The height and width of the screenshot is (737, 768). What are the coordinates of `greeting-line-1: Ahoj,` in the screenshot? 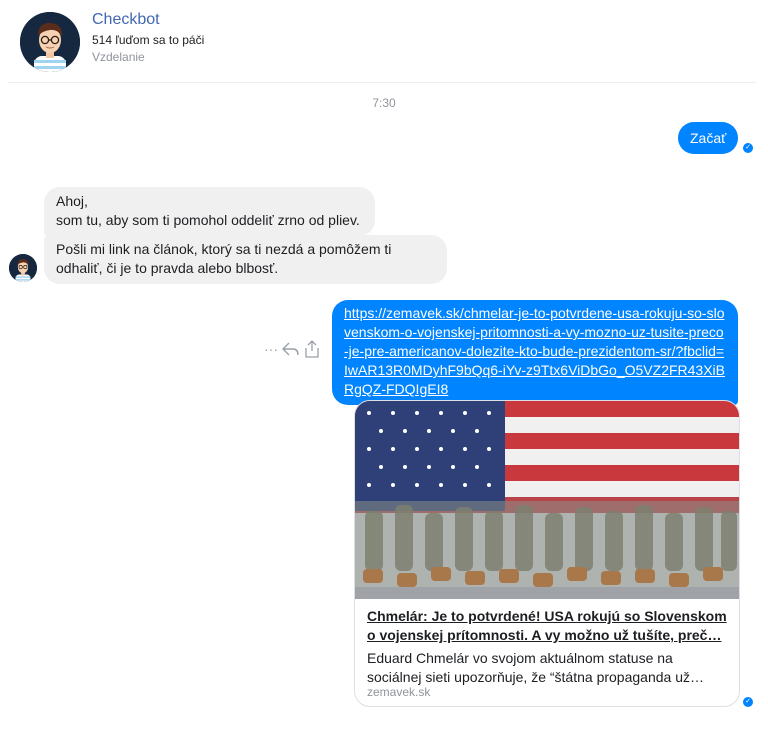 It's located at (72, 201).